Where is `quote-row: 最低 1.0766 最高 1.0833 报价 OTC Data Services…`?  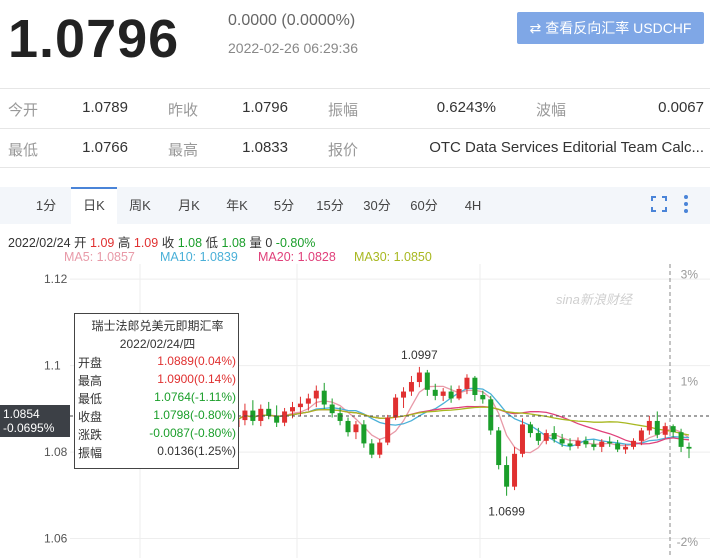
quote-row: 最低 1.0766 最高 1.0833 报价 OTC Data Services… is located at coordinates (355, 148).